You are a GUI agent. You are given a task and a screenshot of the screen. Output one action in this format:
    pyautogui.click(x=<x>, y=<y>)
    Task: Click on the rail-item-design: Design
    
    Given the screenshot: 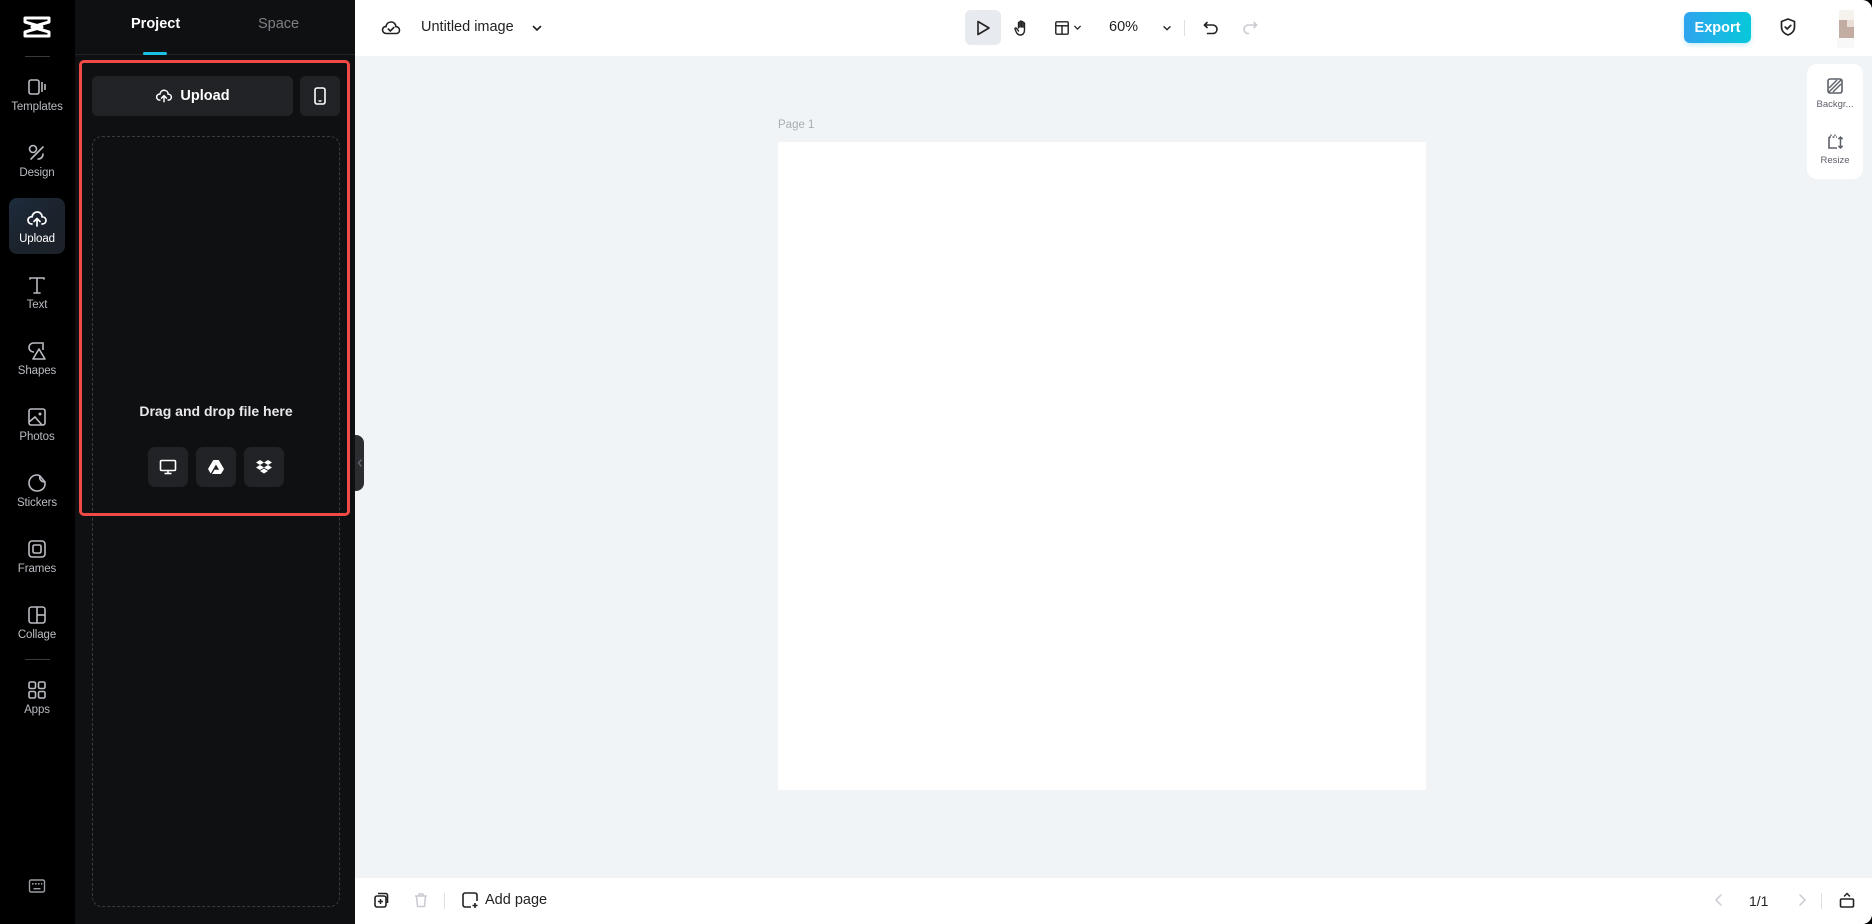 What is the action you would take?
    pyautogui.click(x=37, y=160)
    